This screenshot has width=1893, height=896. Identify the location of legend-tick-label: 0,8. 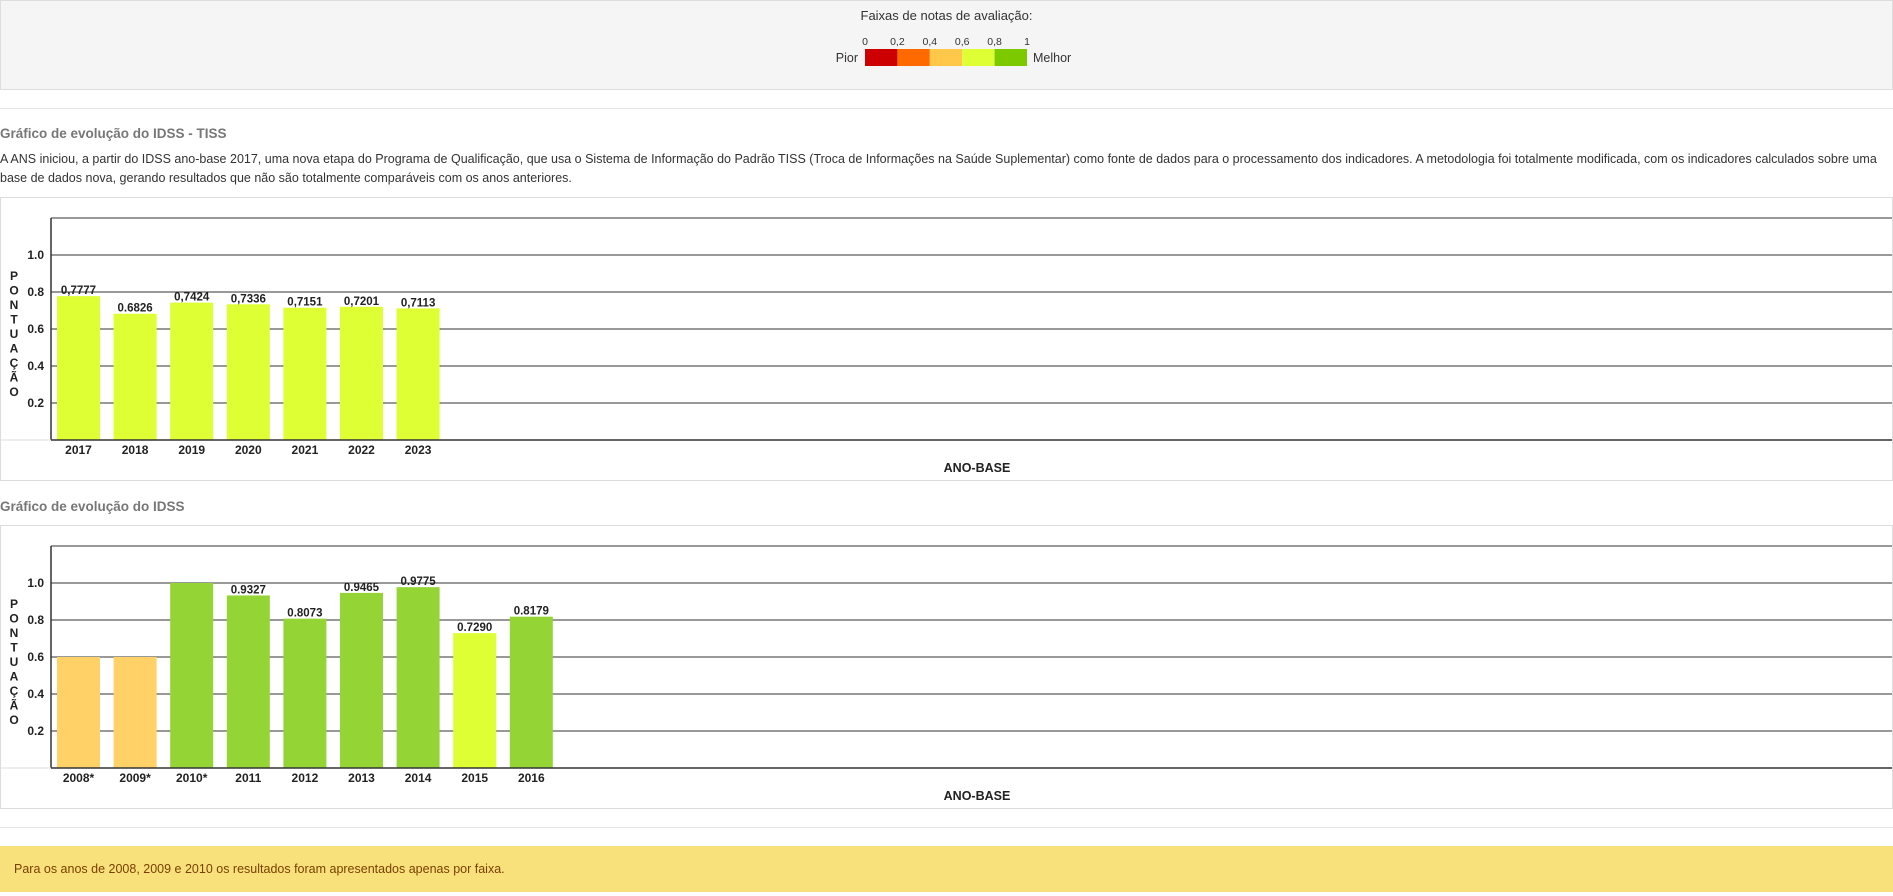
(994, 42).